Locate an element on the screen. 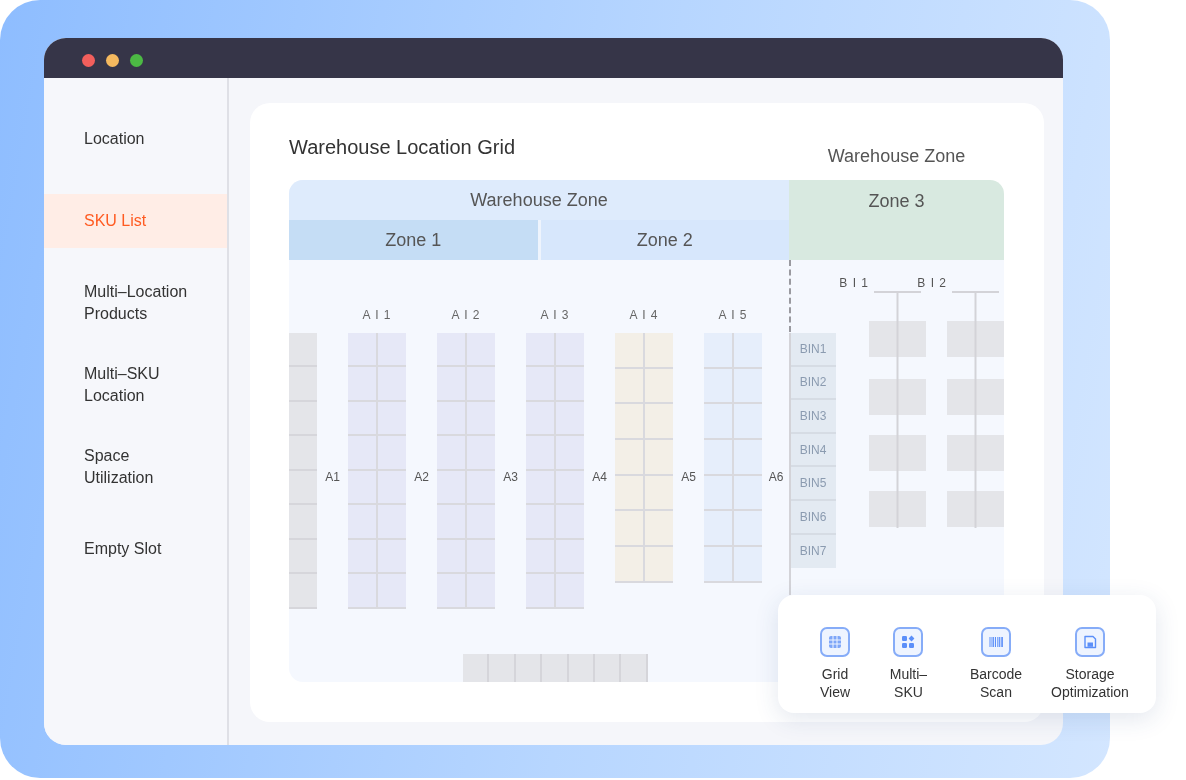 Image resolution: width=1186 pixels, height=780 pixels. sidebar-item: Empty Slot is located at coordinates (135, 549).